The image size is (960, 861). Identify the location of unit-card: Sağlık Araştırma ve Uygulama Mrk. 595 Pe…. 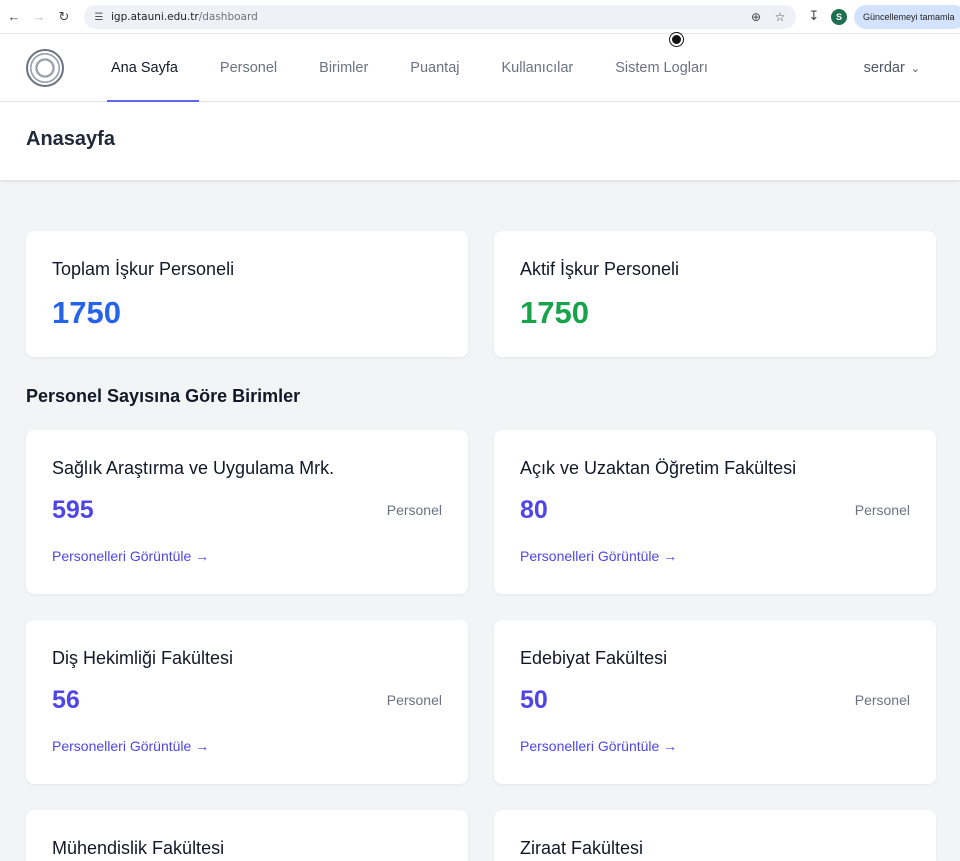
(247, 512).